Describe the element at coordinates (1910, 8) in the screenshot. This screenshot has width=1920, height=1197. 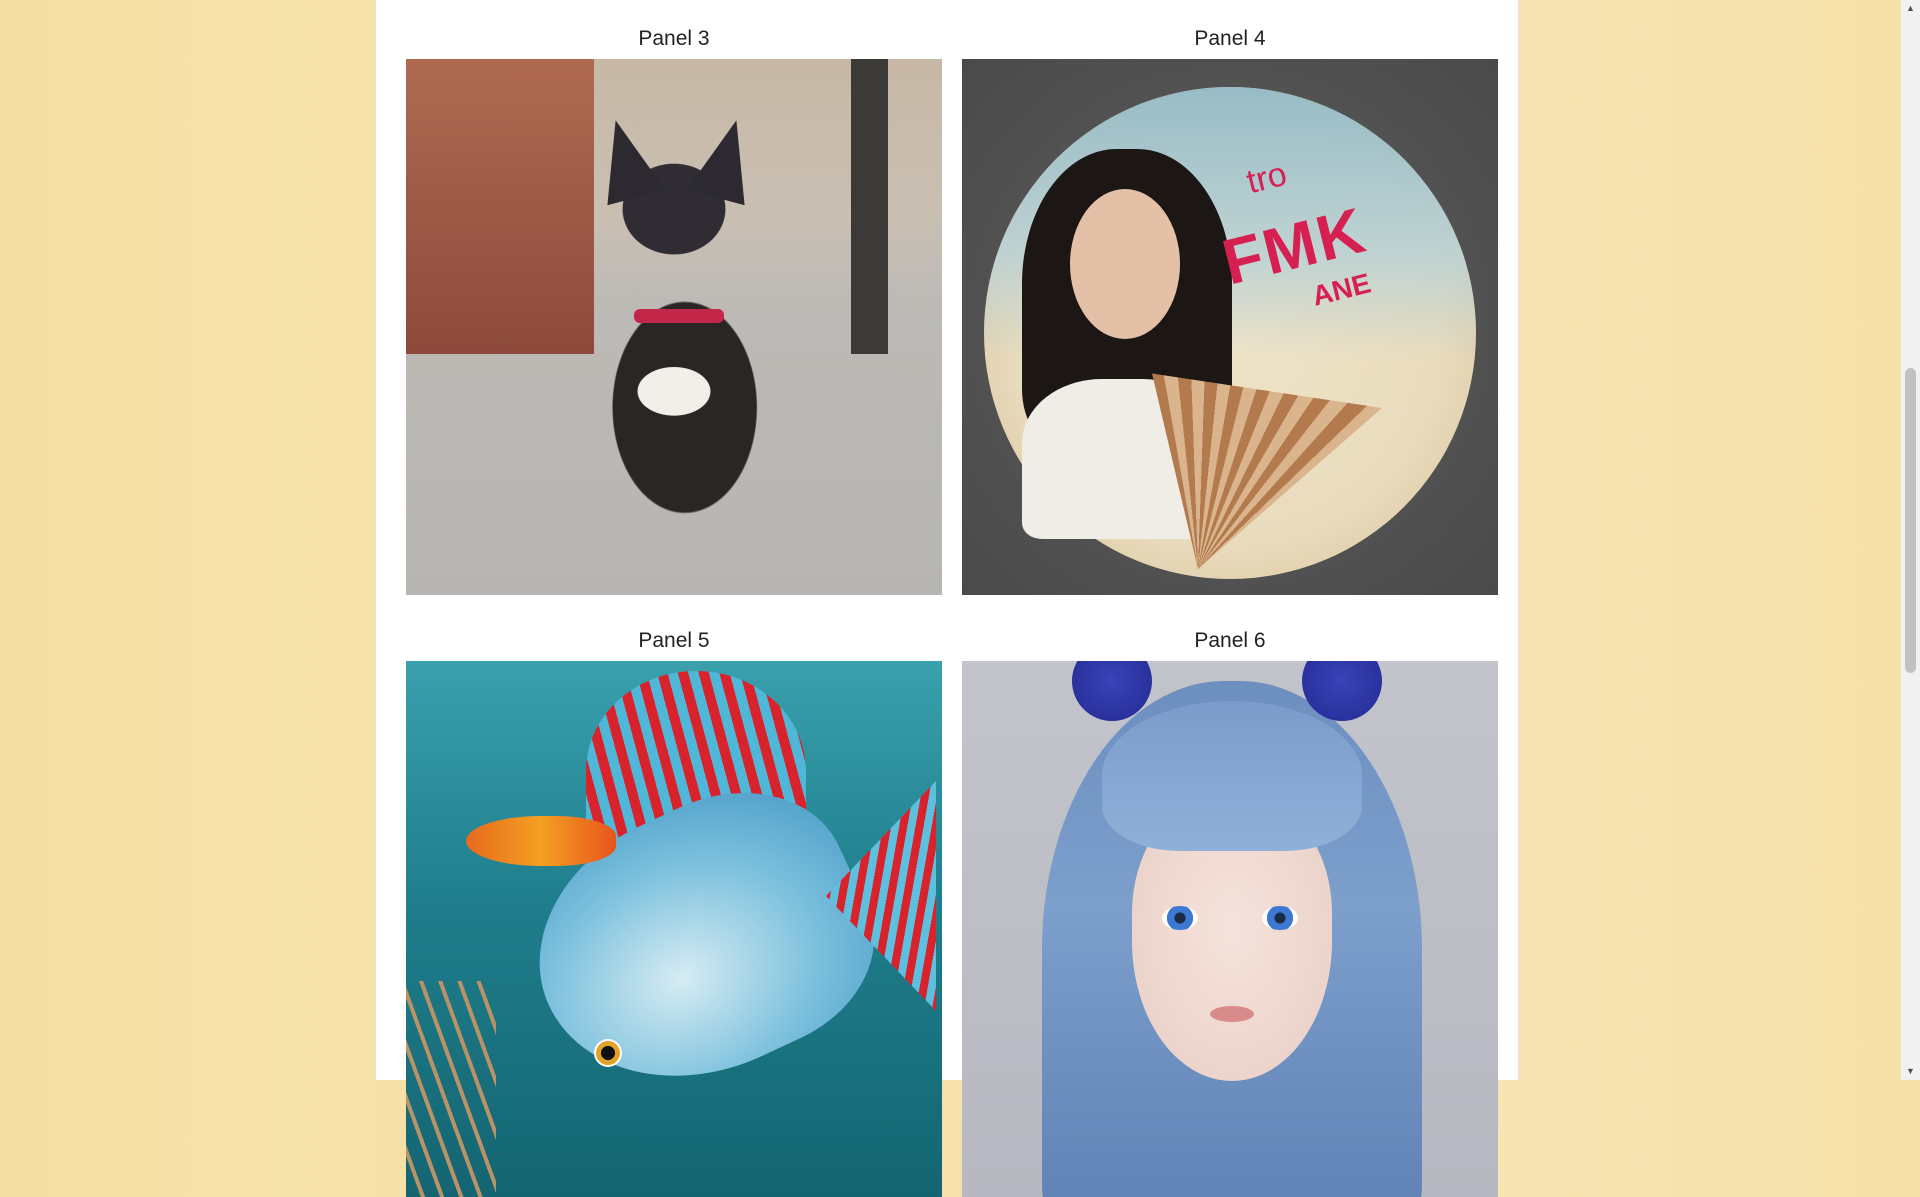
I see `triangle-up-icon: ▲` at that location.